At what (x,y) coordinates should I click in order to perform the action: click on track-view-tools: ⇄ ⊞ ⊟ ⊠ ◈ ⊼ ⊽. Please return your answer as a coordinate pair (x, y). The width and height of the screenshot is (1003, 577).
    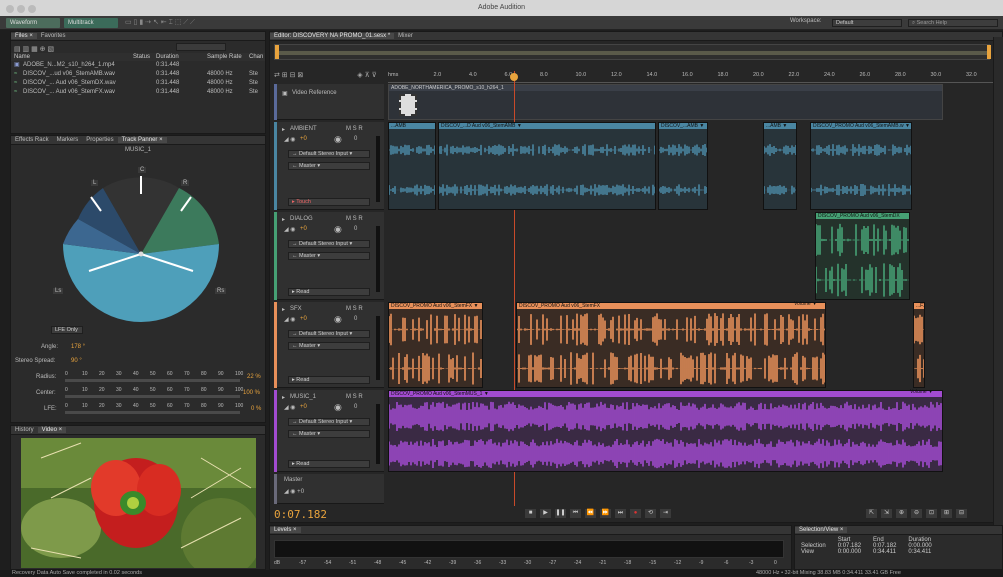
    Looking at the image, I should click on (329, 76).